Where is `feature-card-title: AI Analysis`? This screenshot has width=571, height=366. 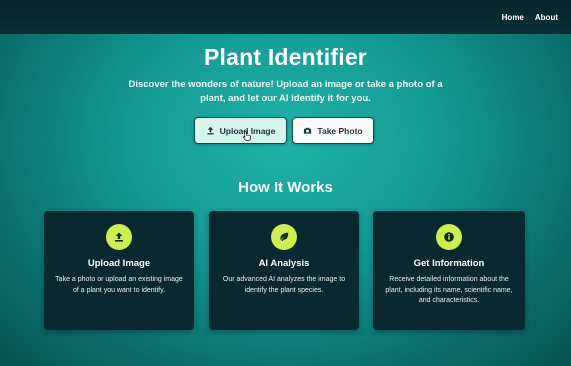 feature-card-title: AI Analysis is located at coordinates (284, 263).